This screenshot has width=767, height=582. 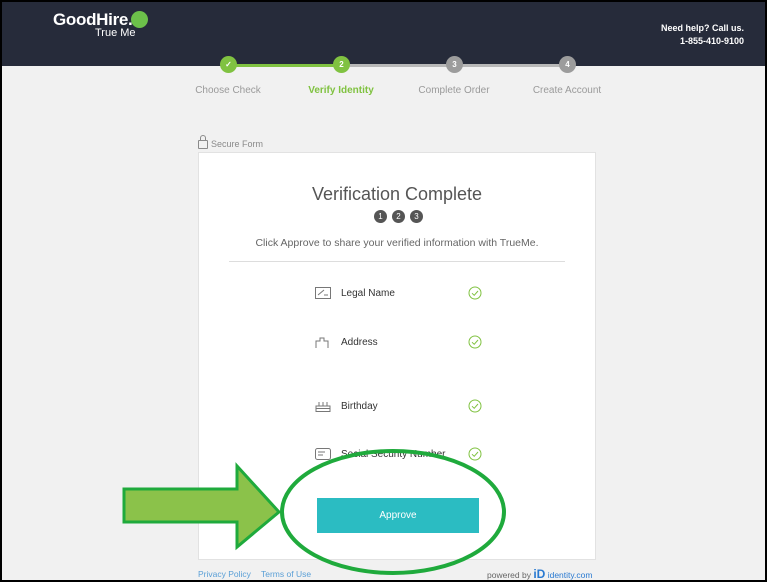 I want to click on verified-field-birthday: Birthday, so click(x=400, y=408).